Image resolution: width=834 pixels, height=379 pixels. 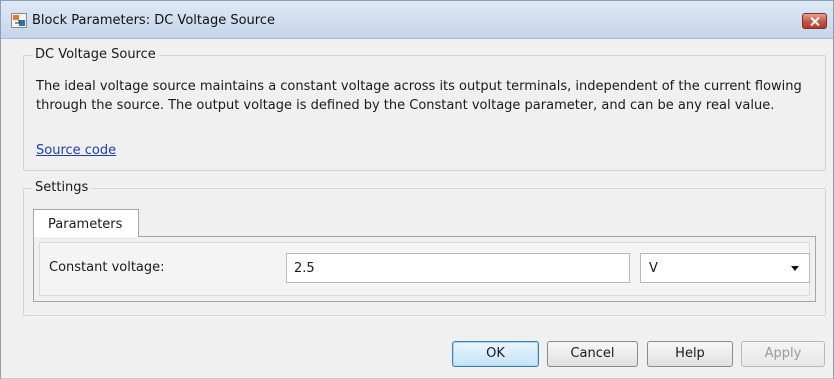 I want to click on tab-parameters: Parameters, so click(x=86, y=223).